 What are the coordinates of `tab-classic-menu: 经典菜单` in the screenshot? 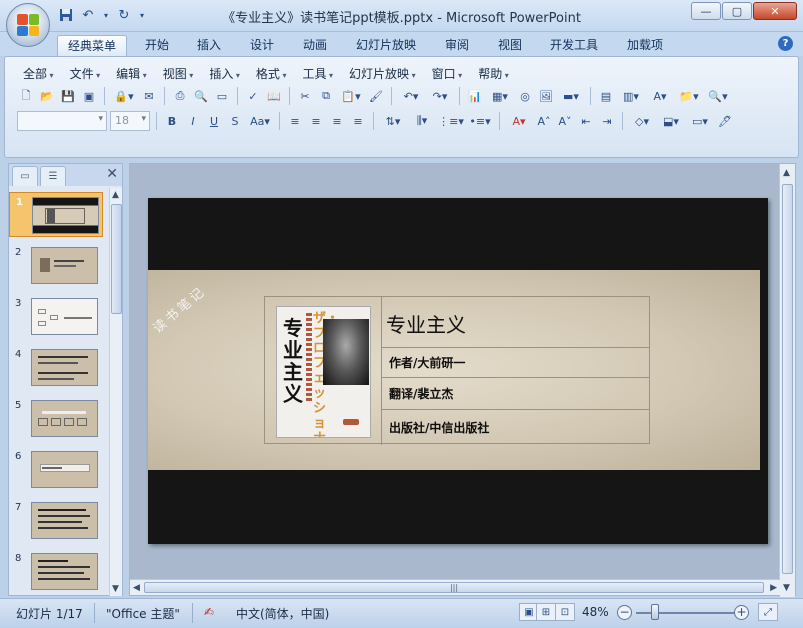 It's located at (92, 45).